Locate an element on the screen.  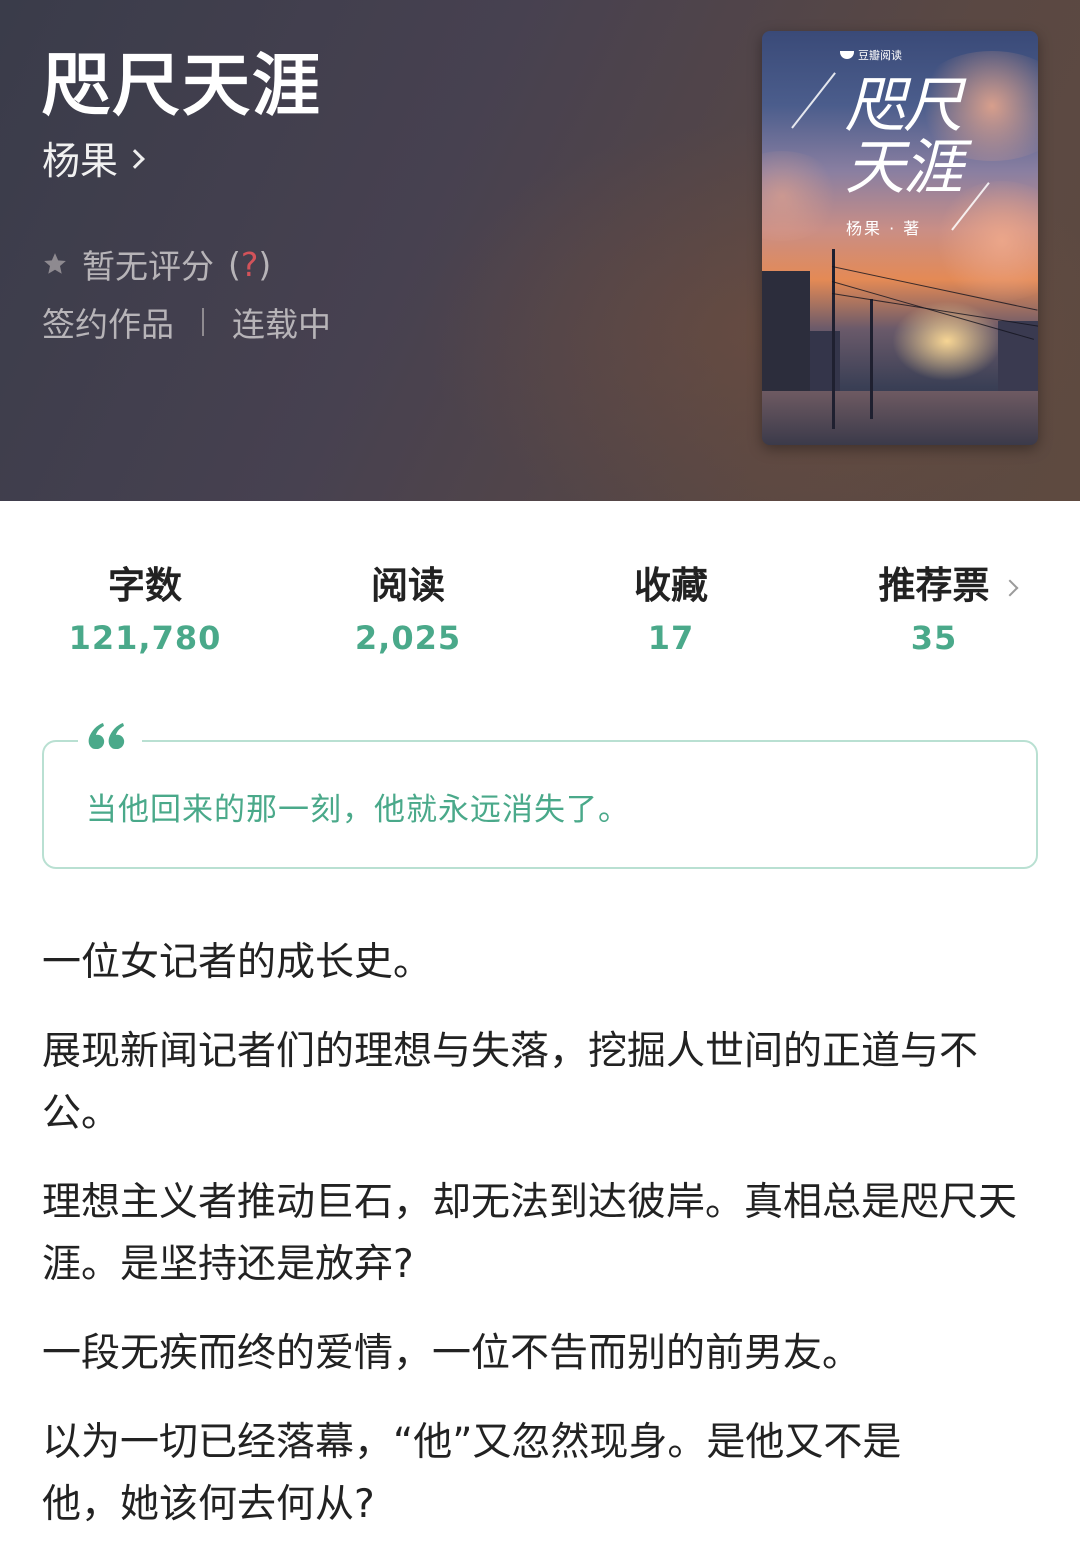
cover-brand: 豆瓣阅读 is located at coordinates (871, 55).